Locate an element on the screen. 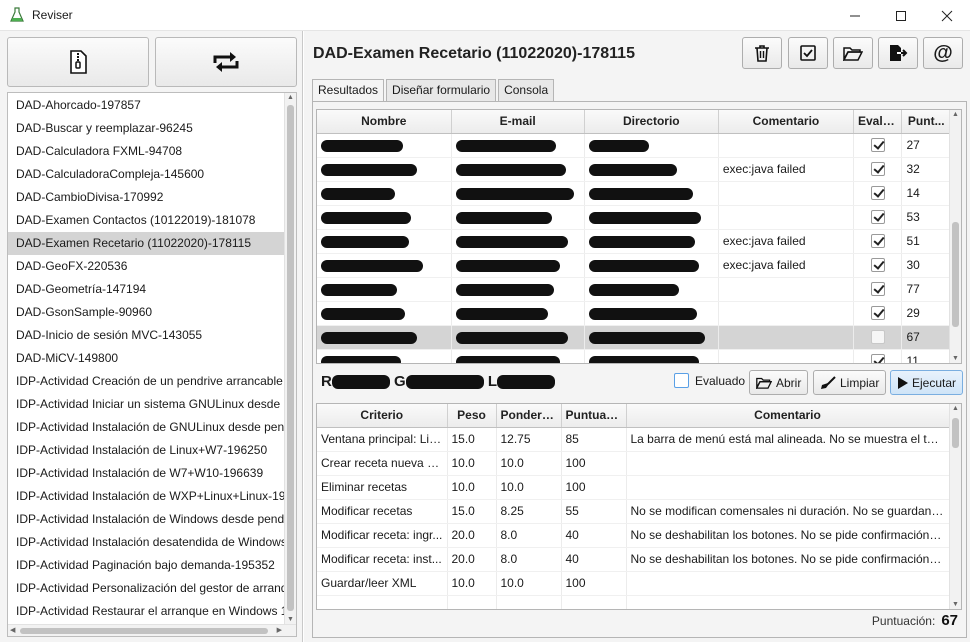  table-row: 14 is located at coordinates (634, 193).